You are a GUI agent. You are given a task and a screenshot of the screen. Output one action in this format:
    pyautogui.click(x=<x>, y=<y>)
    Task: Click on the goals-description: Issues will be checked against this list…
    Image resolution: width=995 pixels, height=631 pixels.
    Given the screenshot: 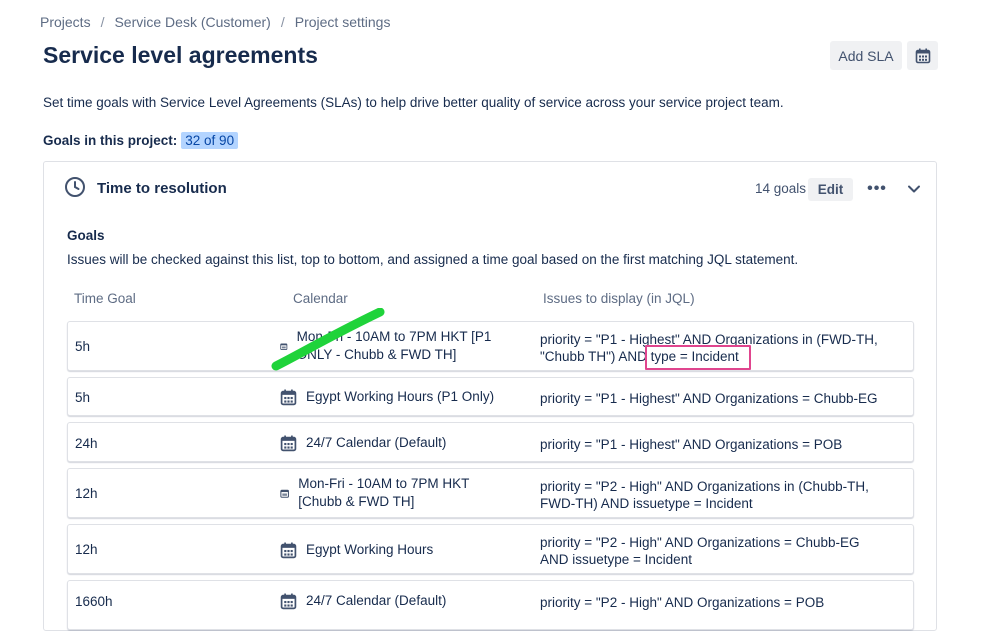 What is the action you would take?
    pyautogui.click(x=433, y=259)
    